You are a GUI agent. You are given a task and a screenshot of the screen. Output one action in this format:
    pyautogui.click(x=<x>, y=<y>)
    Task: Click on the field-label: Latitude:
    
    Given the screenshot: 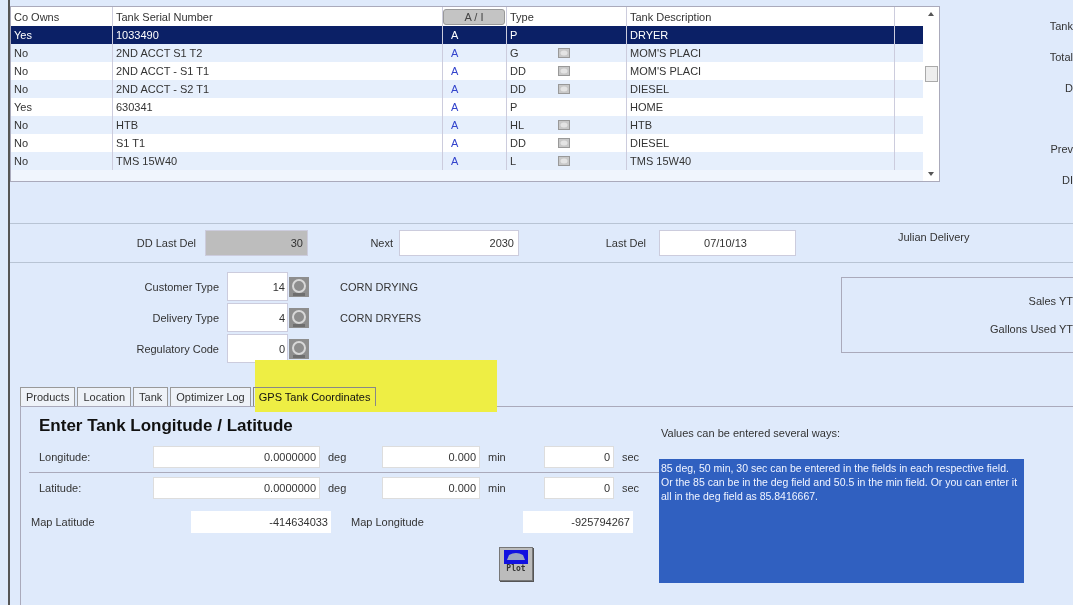 What is the action you would take?
    pyautogui.click(x=61, y=488)
    